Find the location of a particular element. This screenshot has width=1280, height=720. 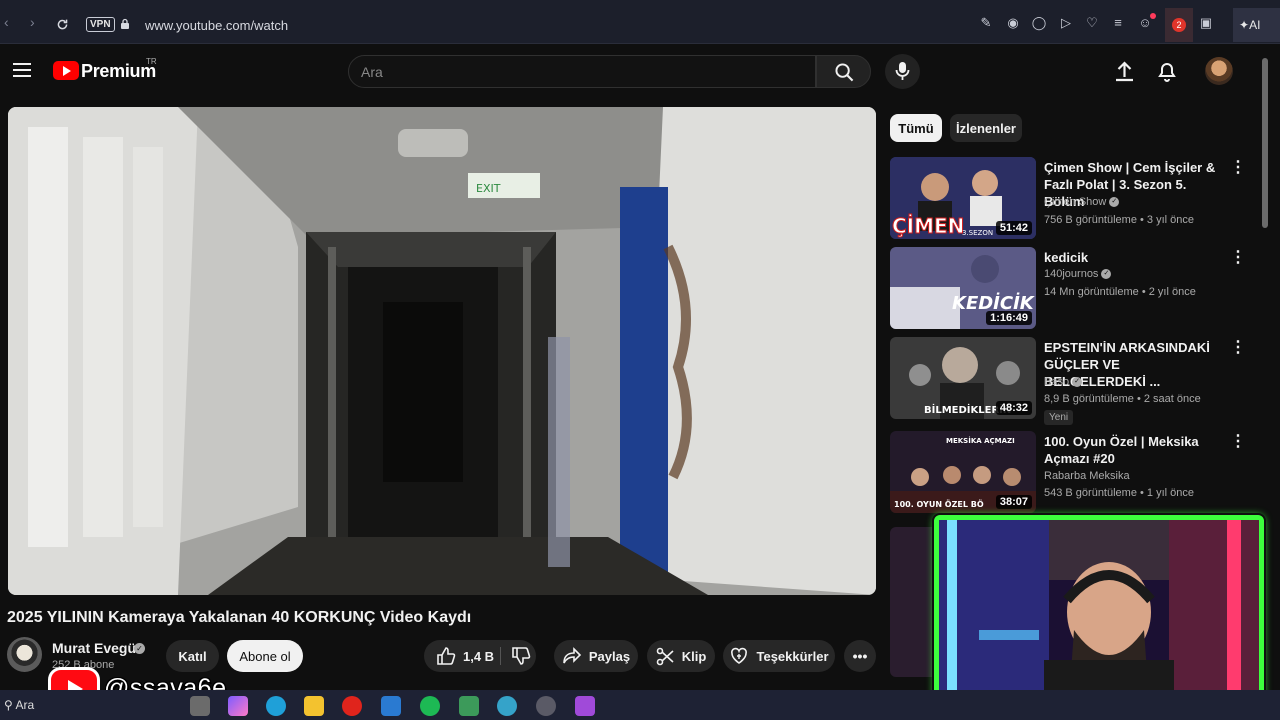

channel-name: Murat Evegü is located at coordinates (94, 648).